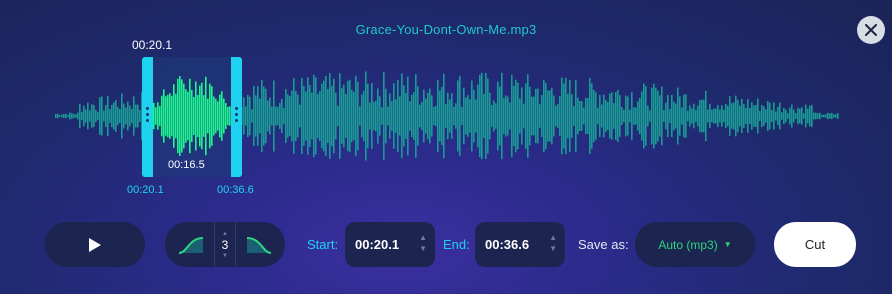  I want to click on fade-in-icon, so click(191, 245).